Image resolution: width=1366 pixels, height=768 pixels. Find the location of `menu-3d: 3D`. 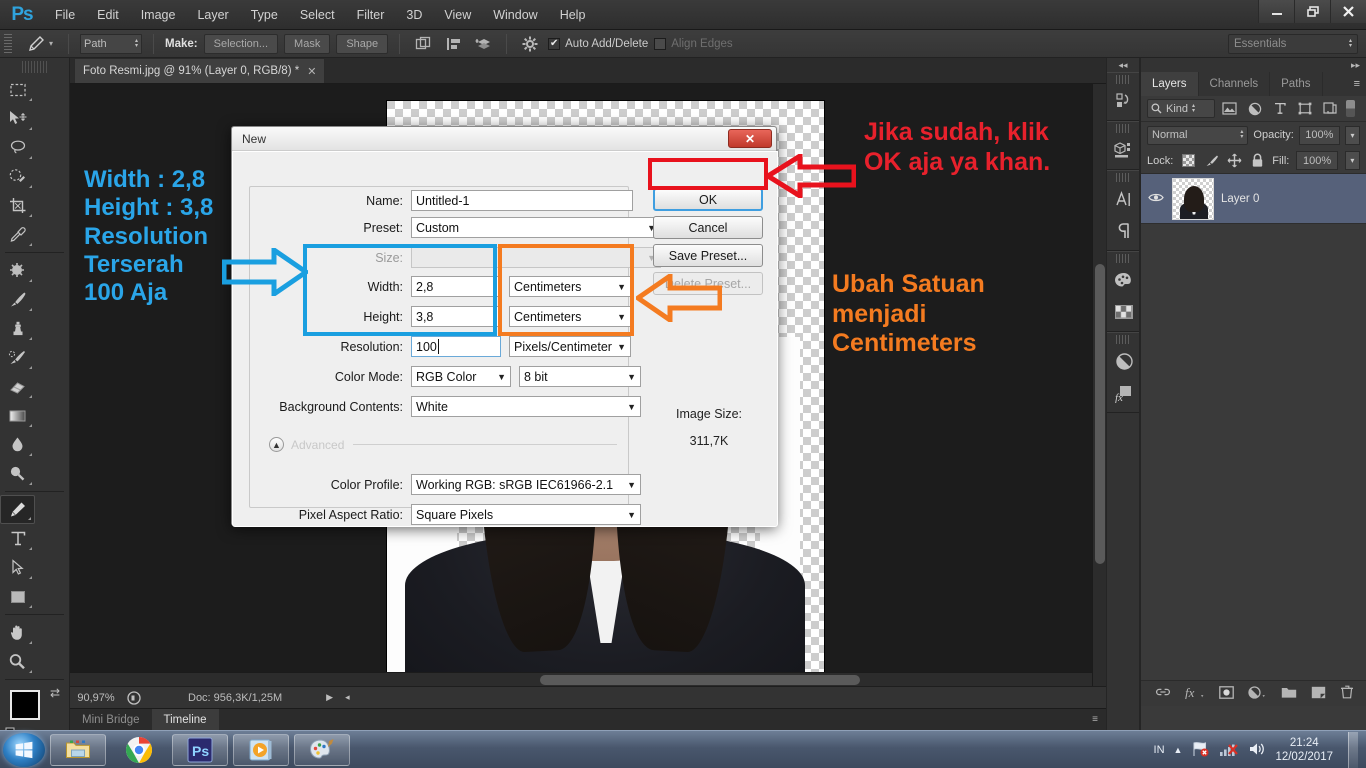

menu-3d: 3D is located at coordinates (414, 15).